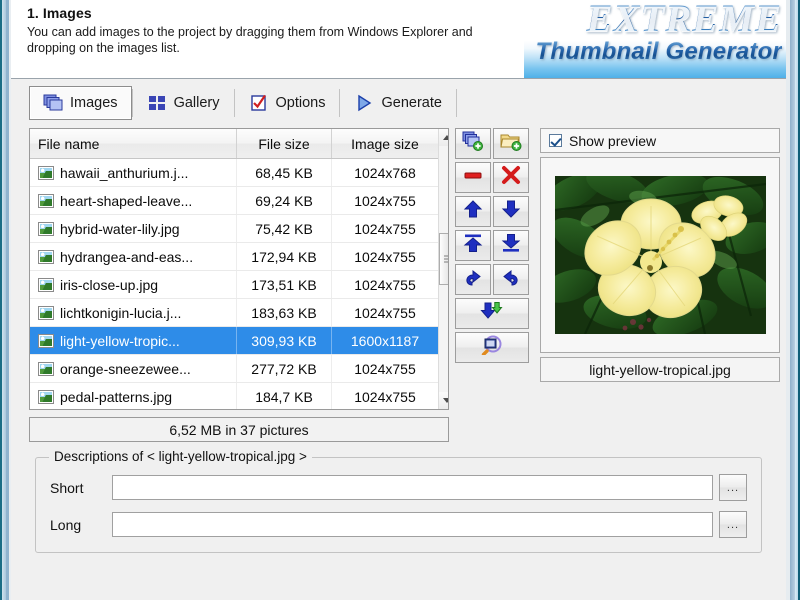  Describe the element at coordinates (385, 340) in the screenshot. I see `cell-image-size: 1600x1187` at that location.